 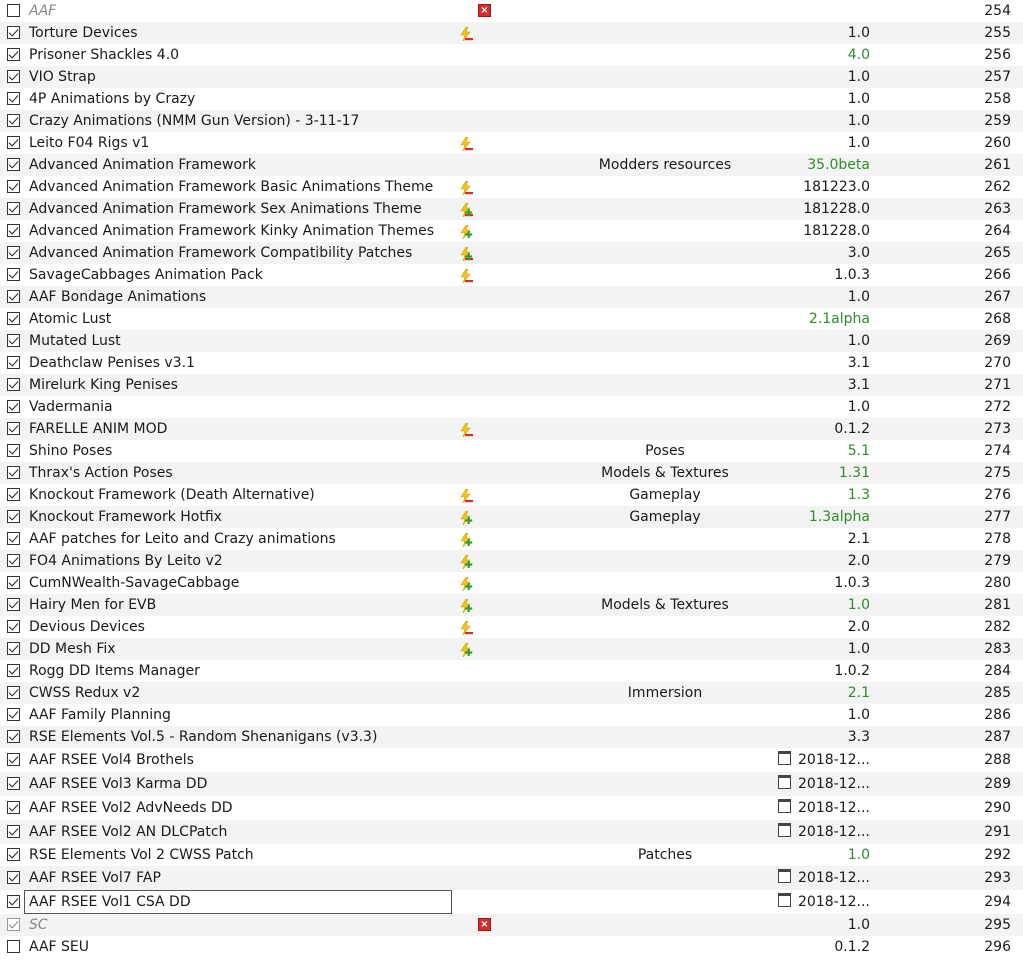 I want to click on mod-name-cell: Prisoner Shackles 4.0, so click(x=238, y=55).